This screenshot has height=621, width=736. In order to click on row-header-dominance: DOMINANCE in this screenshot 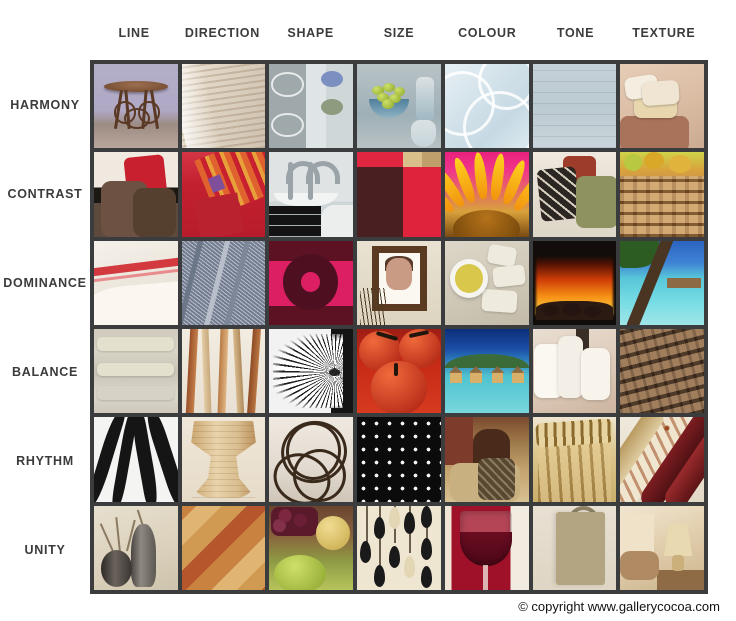, I will do `click(45, 282)`.